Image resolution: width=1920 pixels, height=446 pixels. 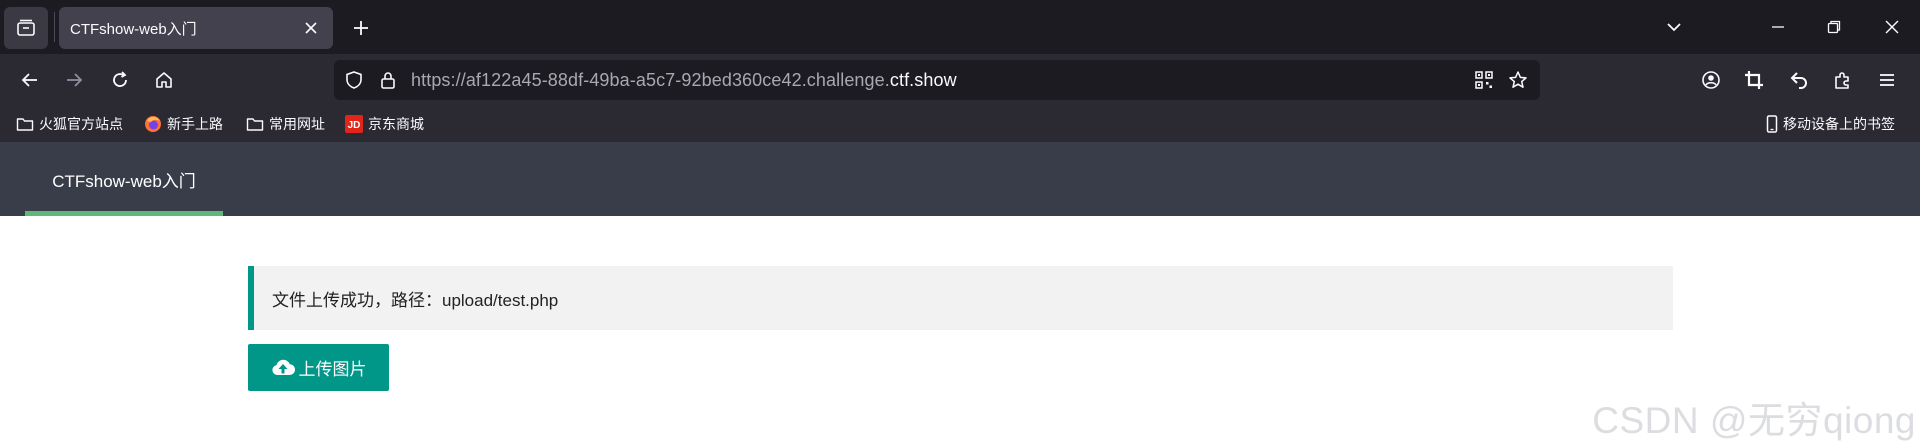 What do you see at coordinates (124, 179) in the screenshot?
I see `nav-item-ctfshow-web: CTFshow-web入门` at bounding box center [124, 179].